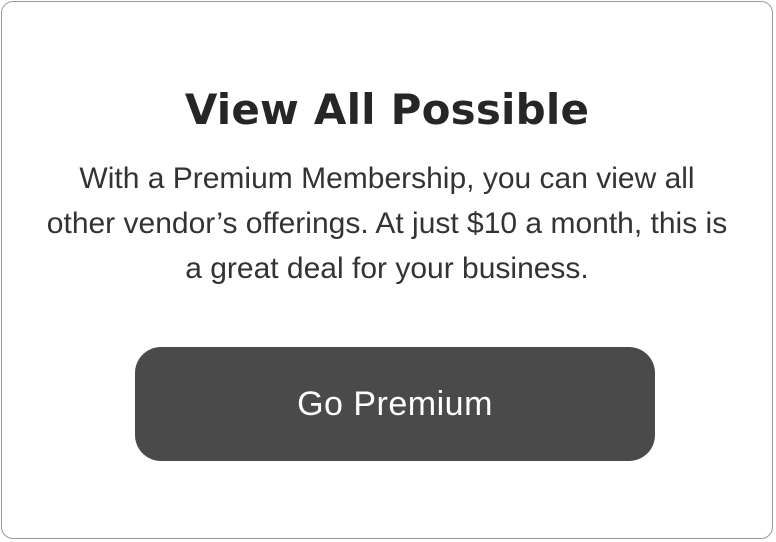 This screenshot has width=776, height=542. What do you see at coordinates (395, 404) in the screenshot?
I see `go-premium-button: Go Premium` at bounding box center [395, 404].